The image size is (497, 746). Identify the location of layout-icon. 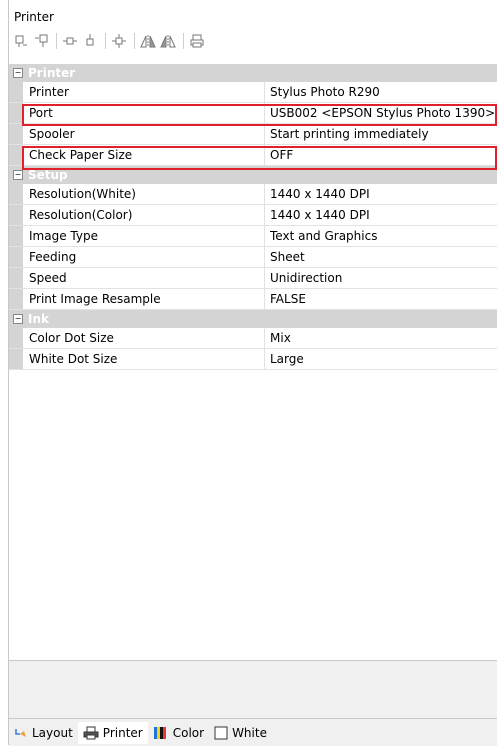
(21, 733).